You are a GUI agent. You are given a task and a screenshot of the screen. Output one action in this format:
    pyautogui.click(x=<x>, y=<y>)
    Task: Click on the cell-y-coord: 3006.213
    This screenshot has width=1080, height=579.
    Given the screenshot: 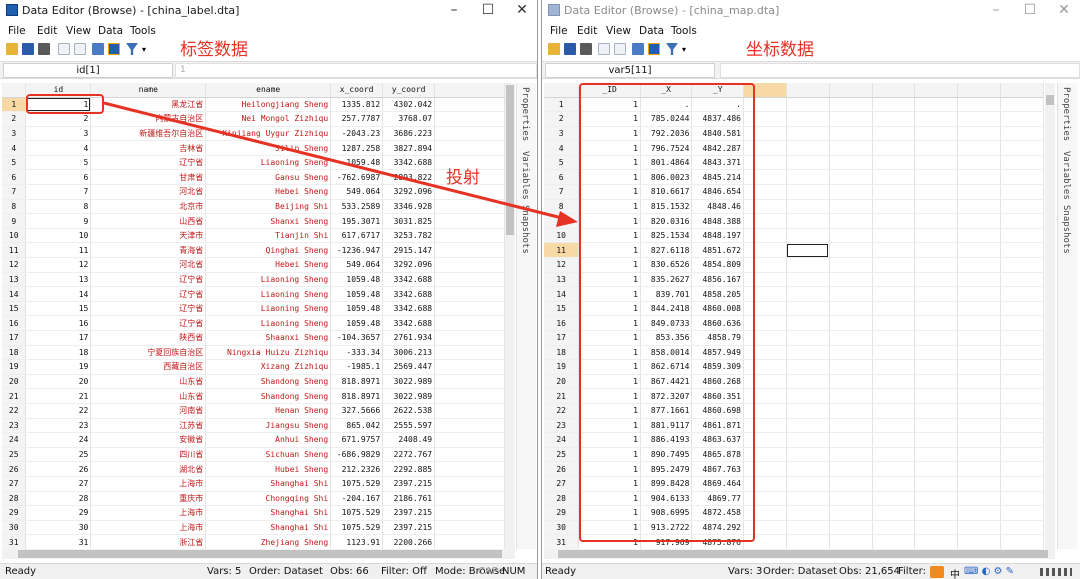 What is the action you would take?
    pyautogui.click(x=409, y=353)
    